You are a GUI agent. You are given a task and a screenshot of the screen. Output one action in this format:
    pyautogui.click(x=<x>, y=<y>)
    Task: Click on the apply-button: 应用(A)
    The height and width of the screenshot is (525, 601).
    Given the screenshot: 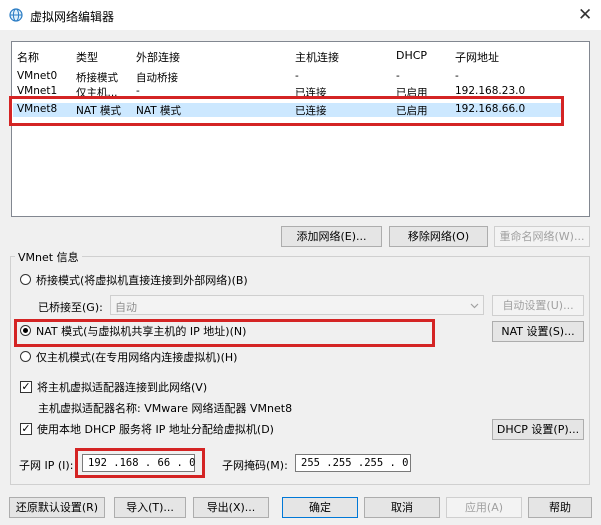 What is the action you would take?
    pyautogui.click(x=484, y=507)
    